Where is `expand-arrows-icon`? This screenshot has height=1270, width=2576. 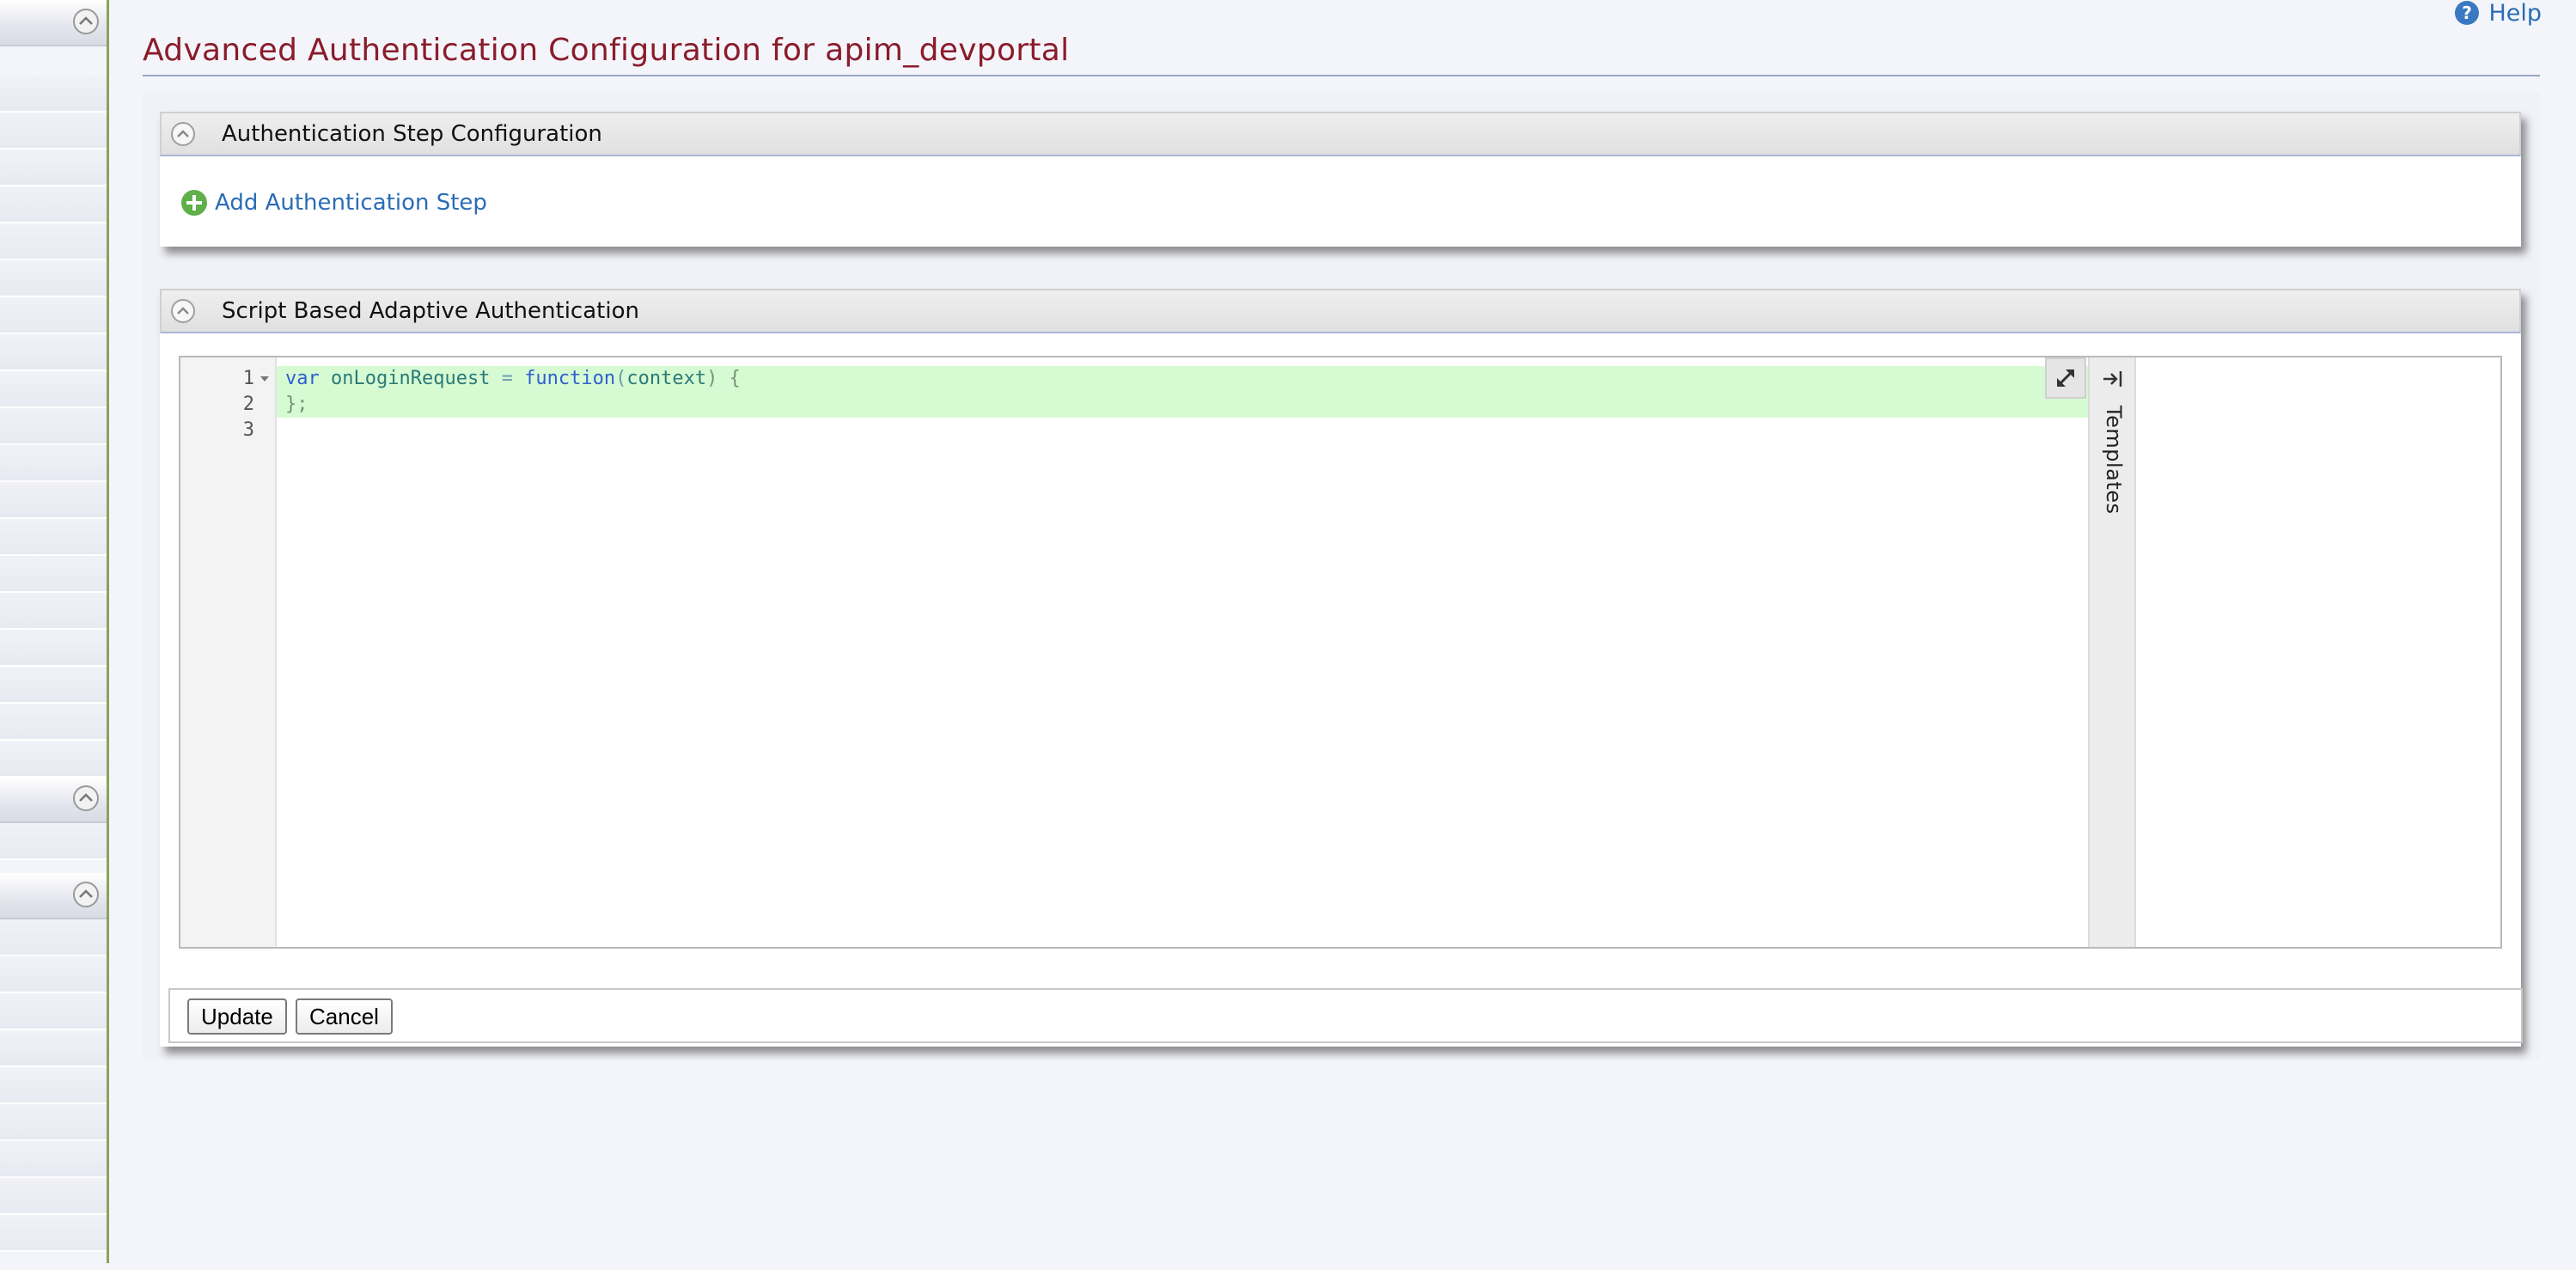 expand-arrows-icon is located at coordinates (2065, 378).